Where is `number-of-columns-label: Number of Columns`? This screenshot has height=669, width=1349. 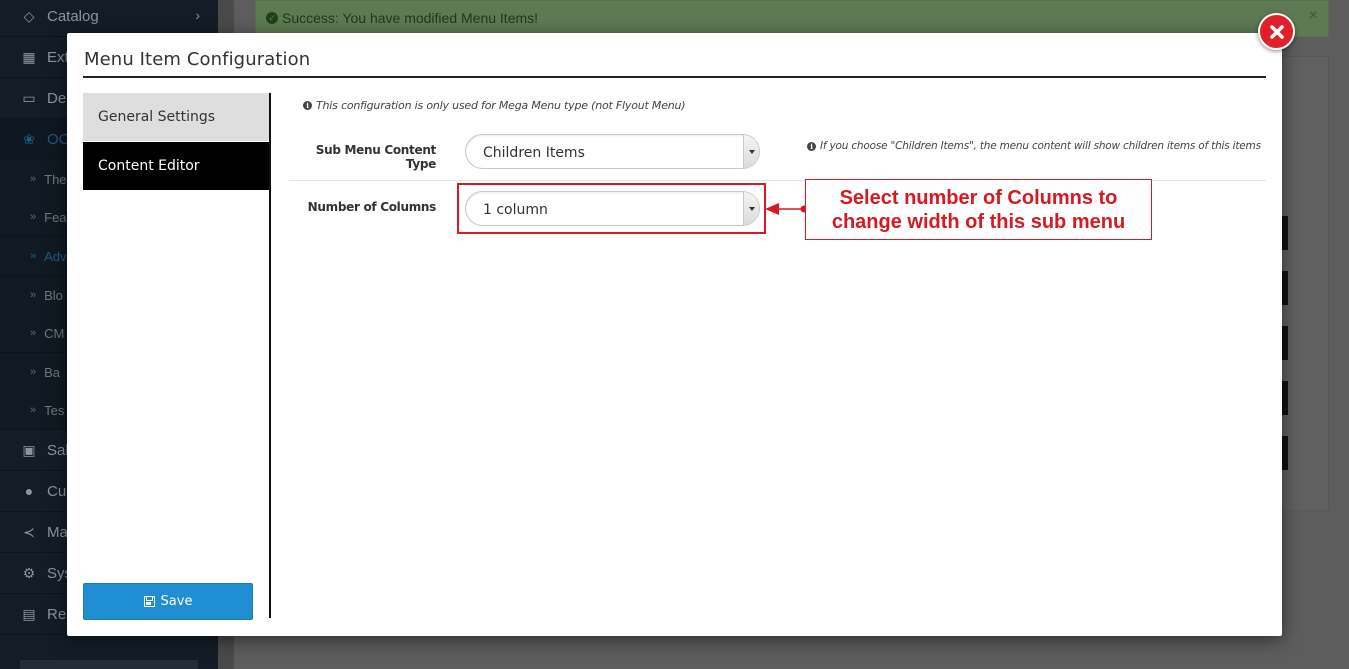 number-of-columns-label: Number of Columns is located at coordinates (372, 207).